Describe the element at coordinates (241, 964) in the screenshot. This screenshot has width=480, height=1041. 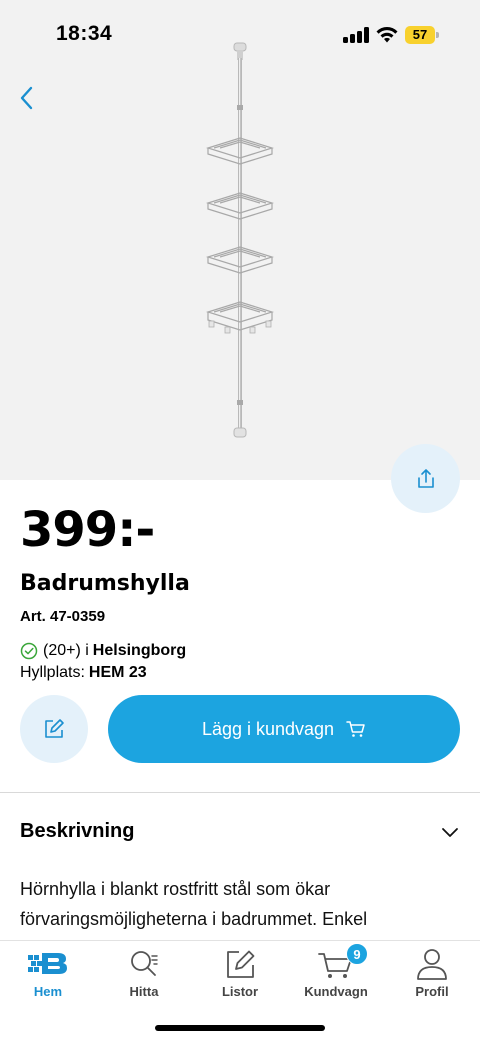
I see `edit-list-icon` at that location.